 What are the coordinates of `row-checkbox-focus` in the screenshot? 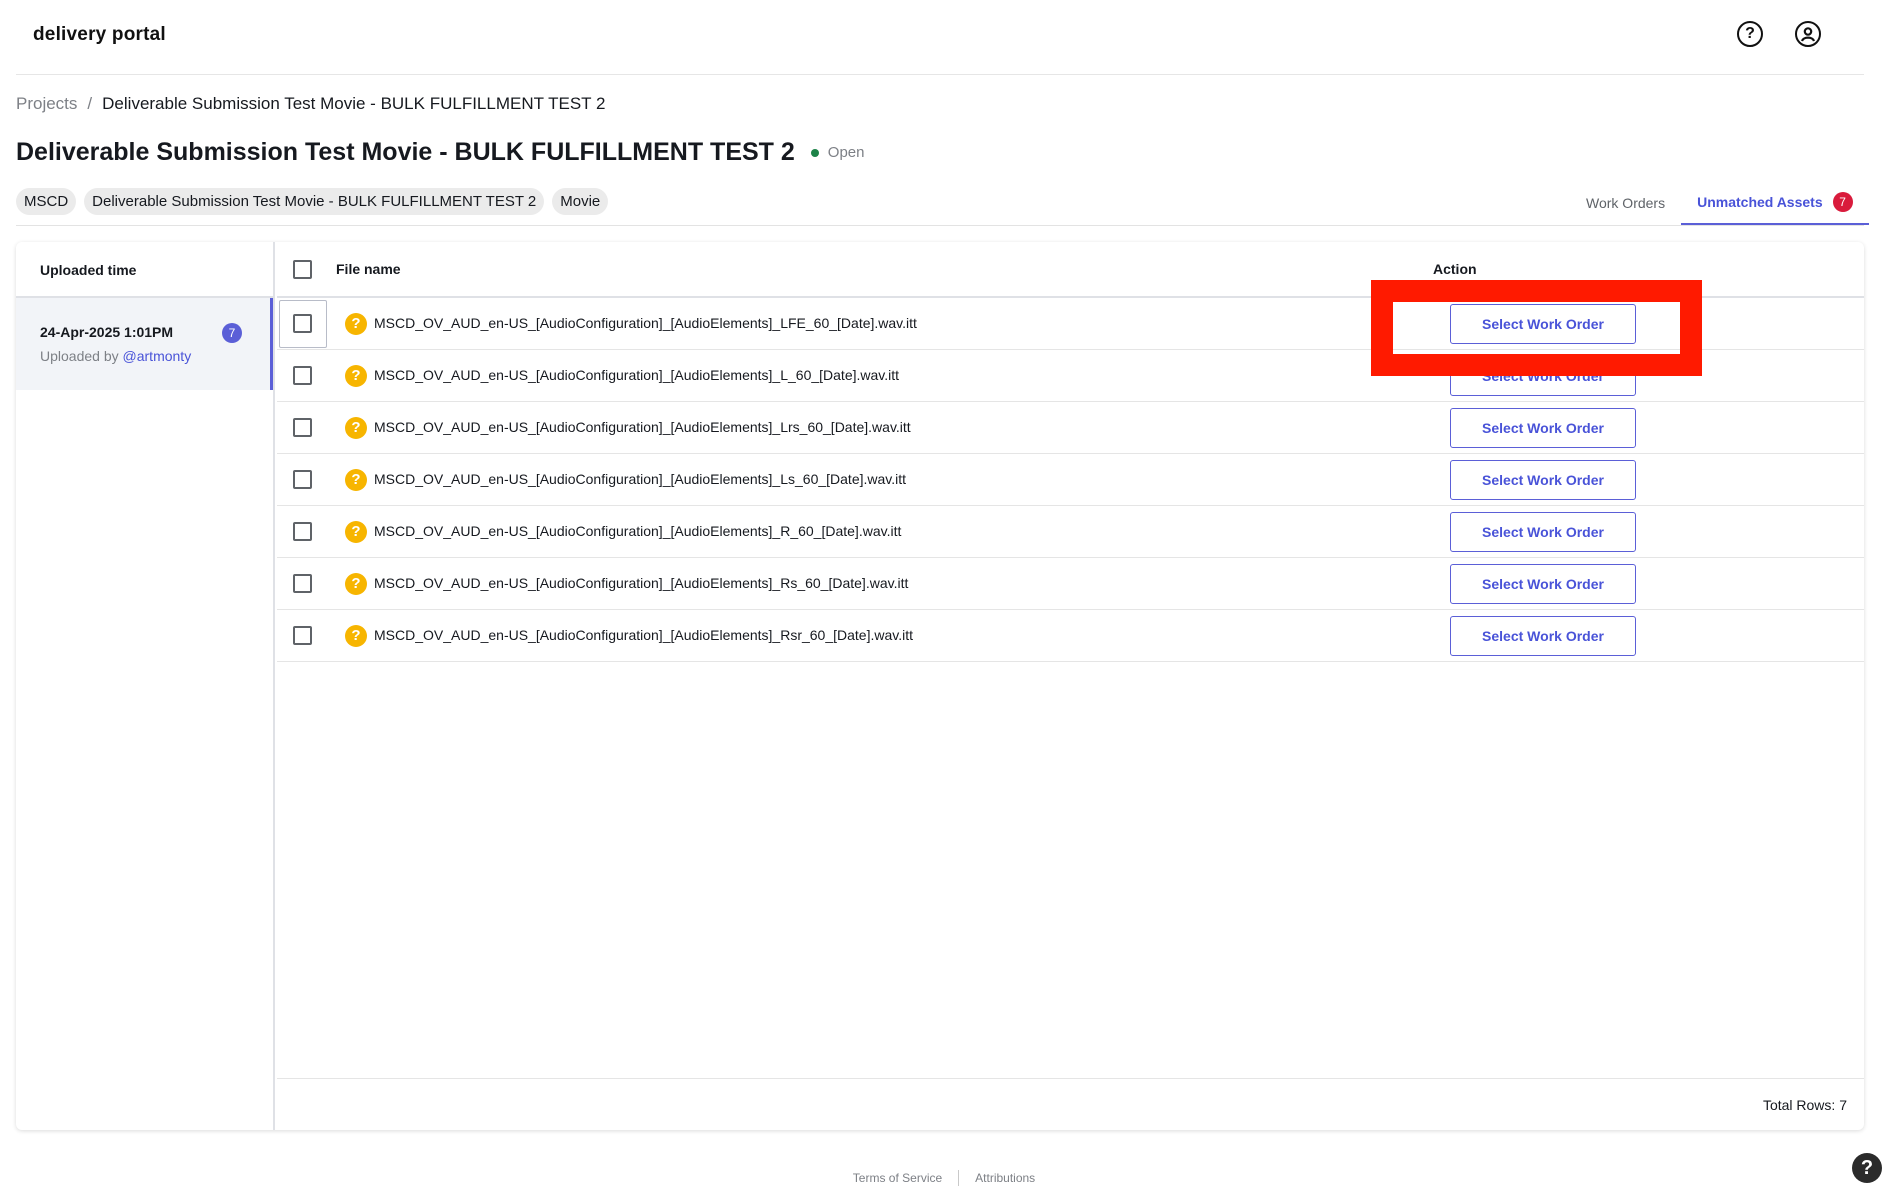 It's located at (303, 324).